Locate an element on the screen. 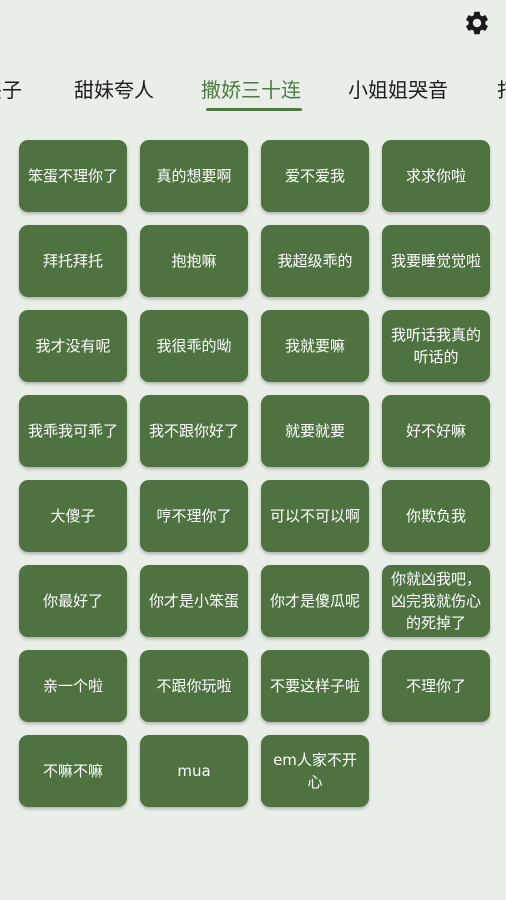 This screenshot has width=506, height=900. sound-button: 我乖我可乖了 is located at coordinates (73, 431).